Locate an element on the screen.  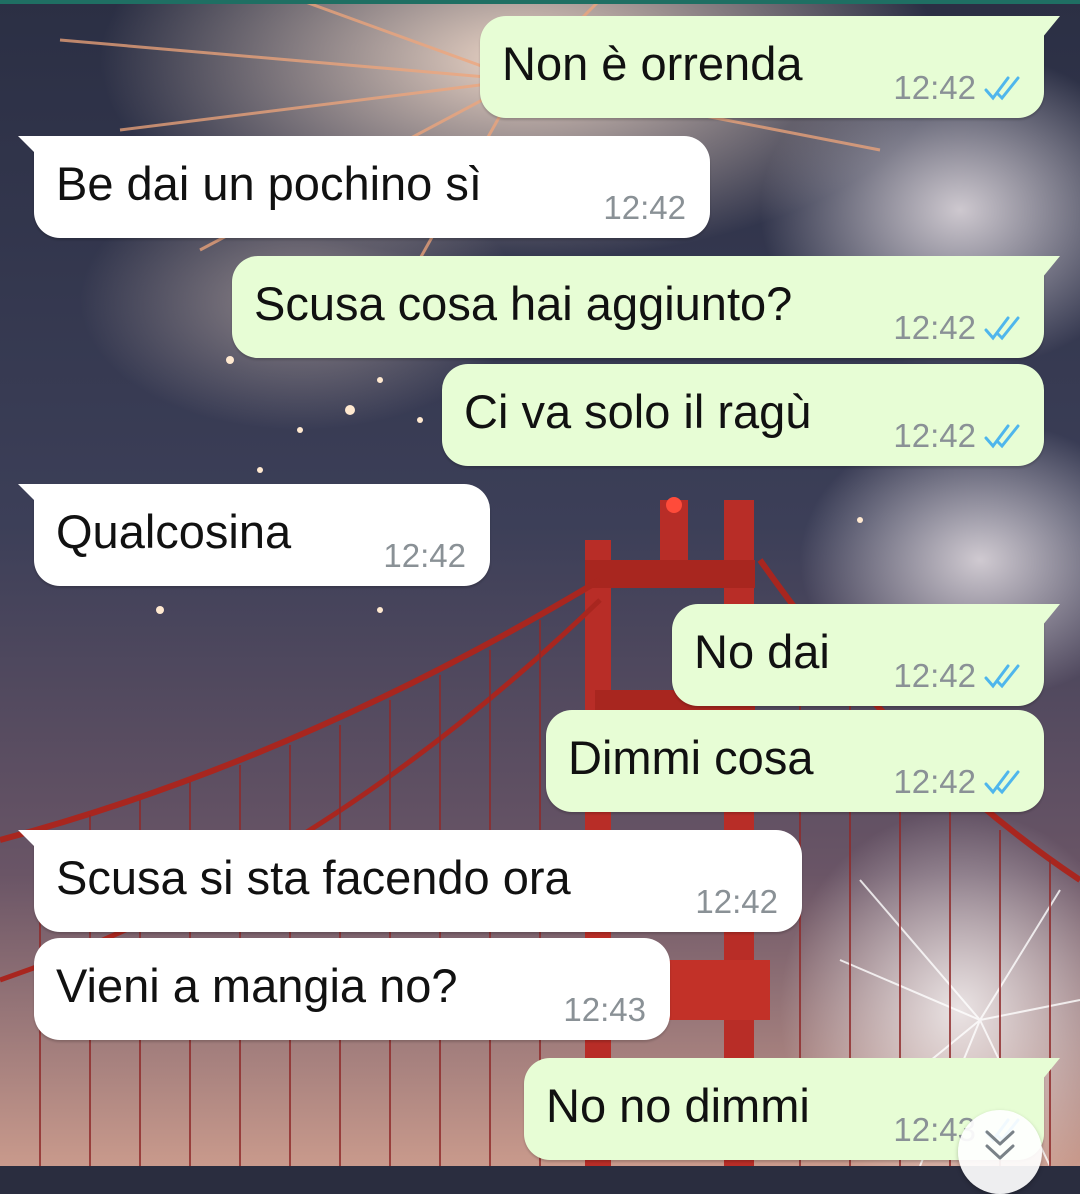
message-bubble-incoming: Vieni a mangia no? 12:43 is located at coordinates (352, 989).